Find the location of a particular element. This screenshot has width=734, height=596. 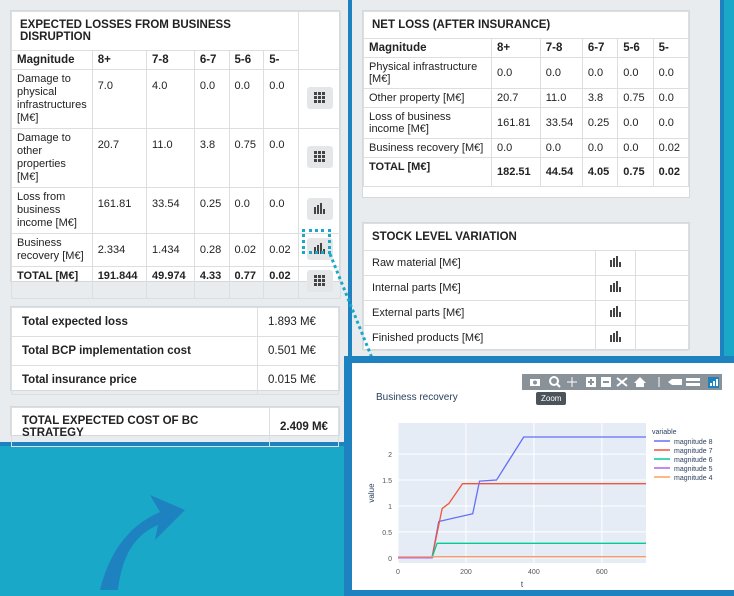

netloss-total-cell: 0.02 is located at coordinates (671, 172).